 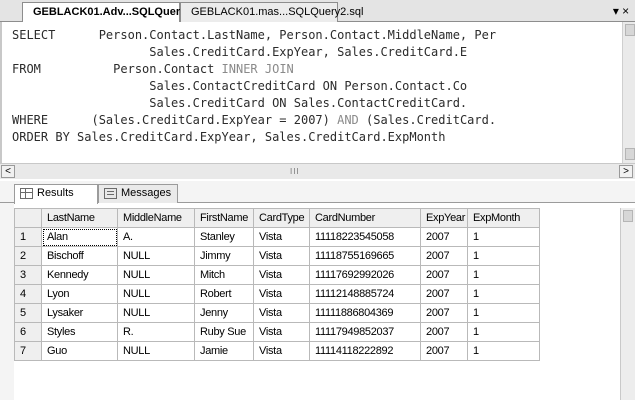 I want to click on row-number: 6, so click(x=28, y=332).